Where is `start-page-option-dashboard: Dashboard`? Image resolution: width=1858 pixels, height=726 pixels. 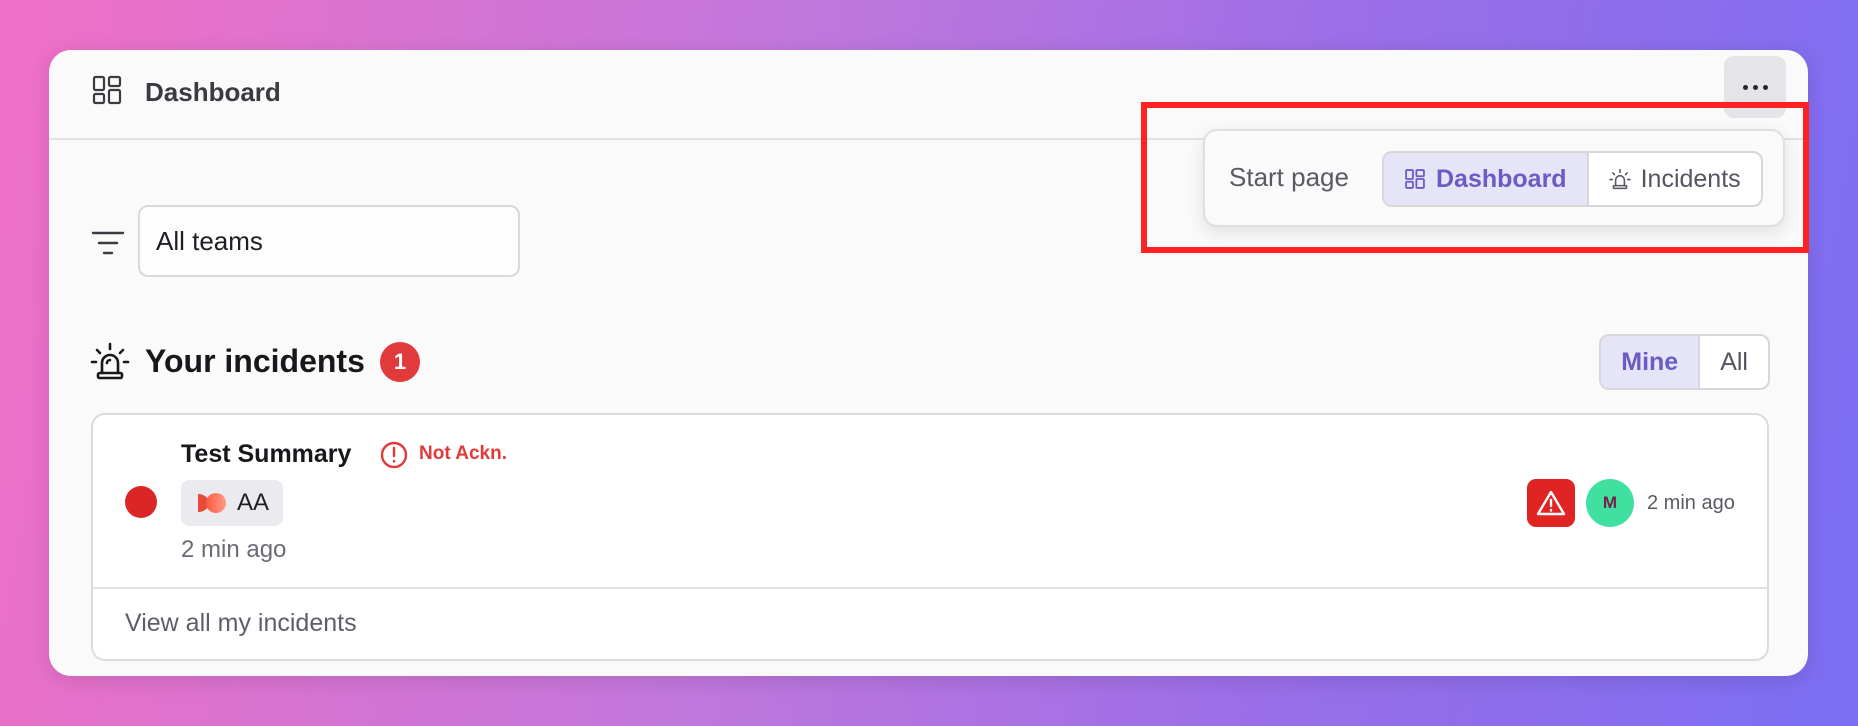
start-page-option-dashboard: Dashboard is located at coordinates (1485, 179).